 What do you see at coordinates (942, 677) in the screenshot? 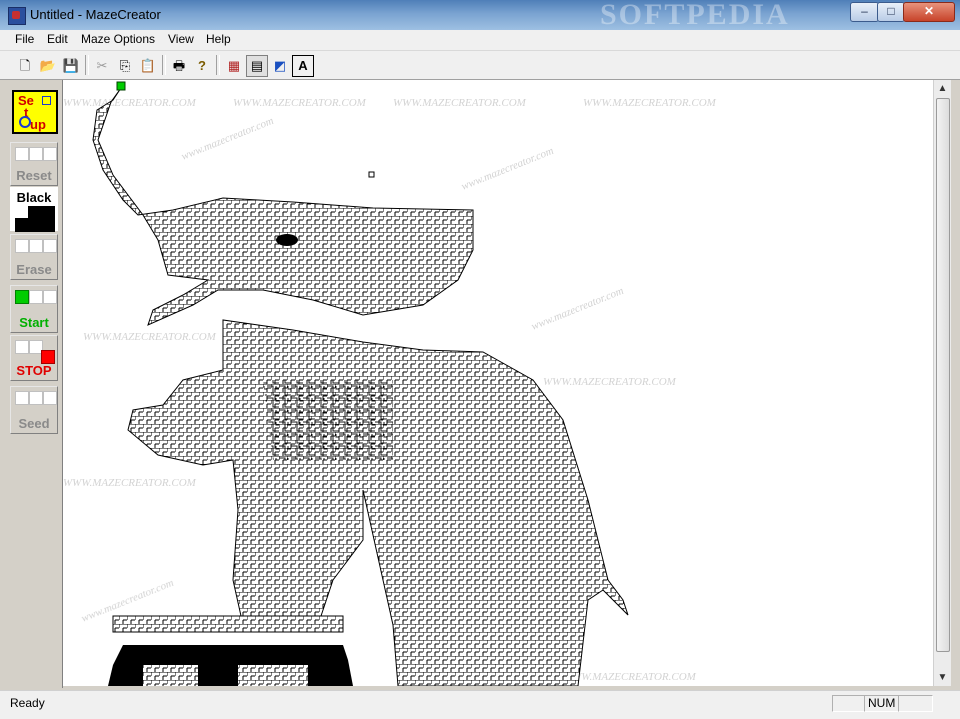
I see `scroll-down-icon: ▼` at bounding box center [942, 677].